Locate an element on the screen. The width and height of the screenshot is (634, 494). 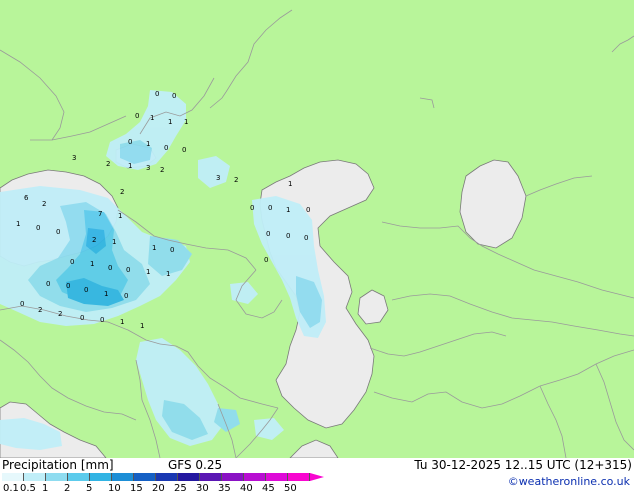
legend-label: 30 is located at coordinates (202, 488).